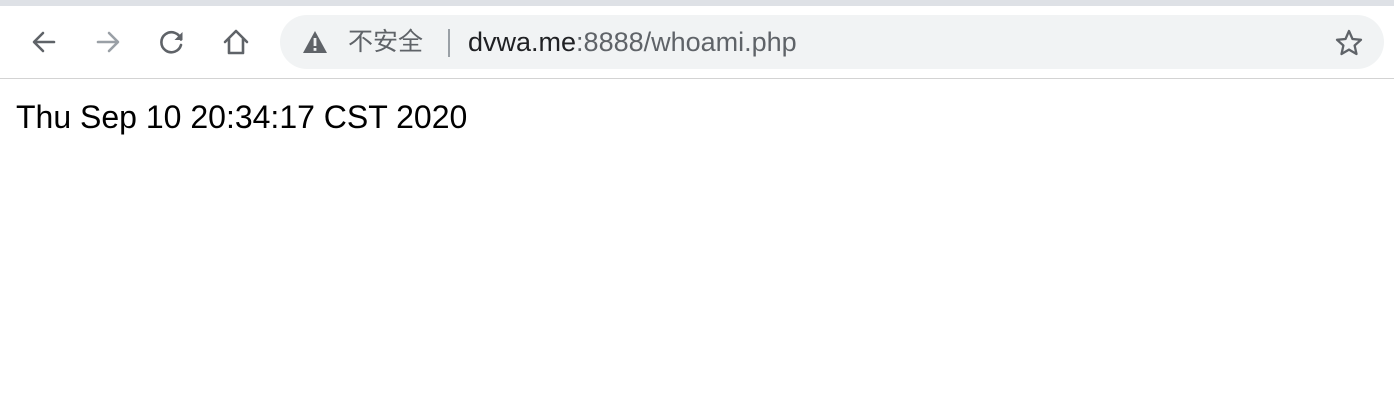 The image size is (1394, 400). What do you see at coordinates (832, 42) in the screenshot?
I see `address-bar: 不安全 dvwa.me:8888/whoami.php` at bounding box center [832, 42].